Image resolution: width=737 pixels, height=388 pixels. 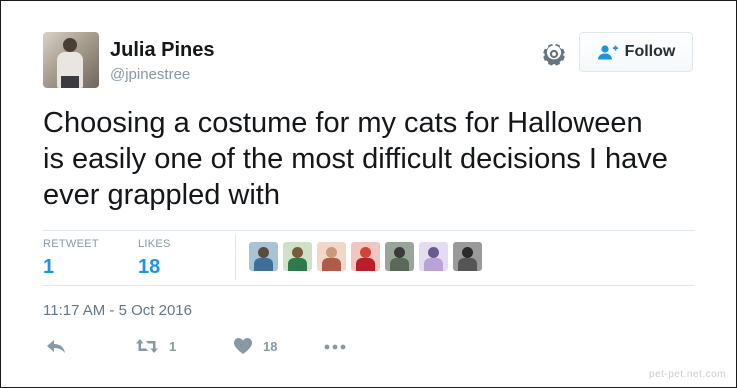 What do you see at coordinates (687, 374) in the screenshot?
I see `watermark: pet-pet.net.com` at bounding box center [687, 374].